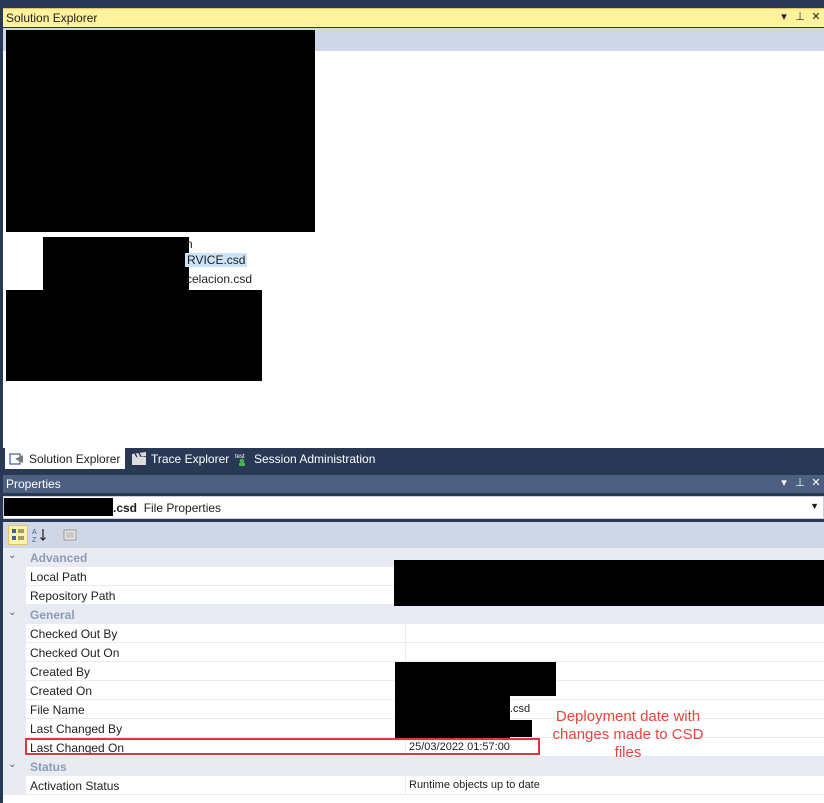 This screenshot has height=803, width=824. I want to click on category-name: Status, so click(48, 767).